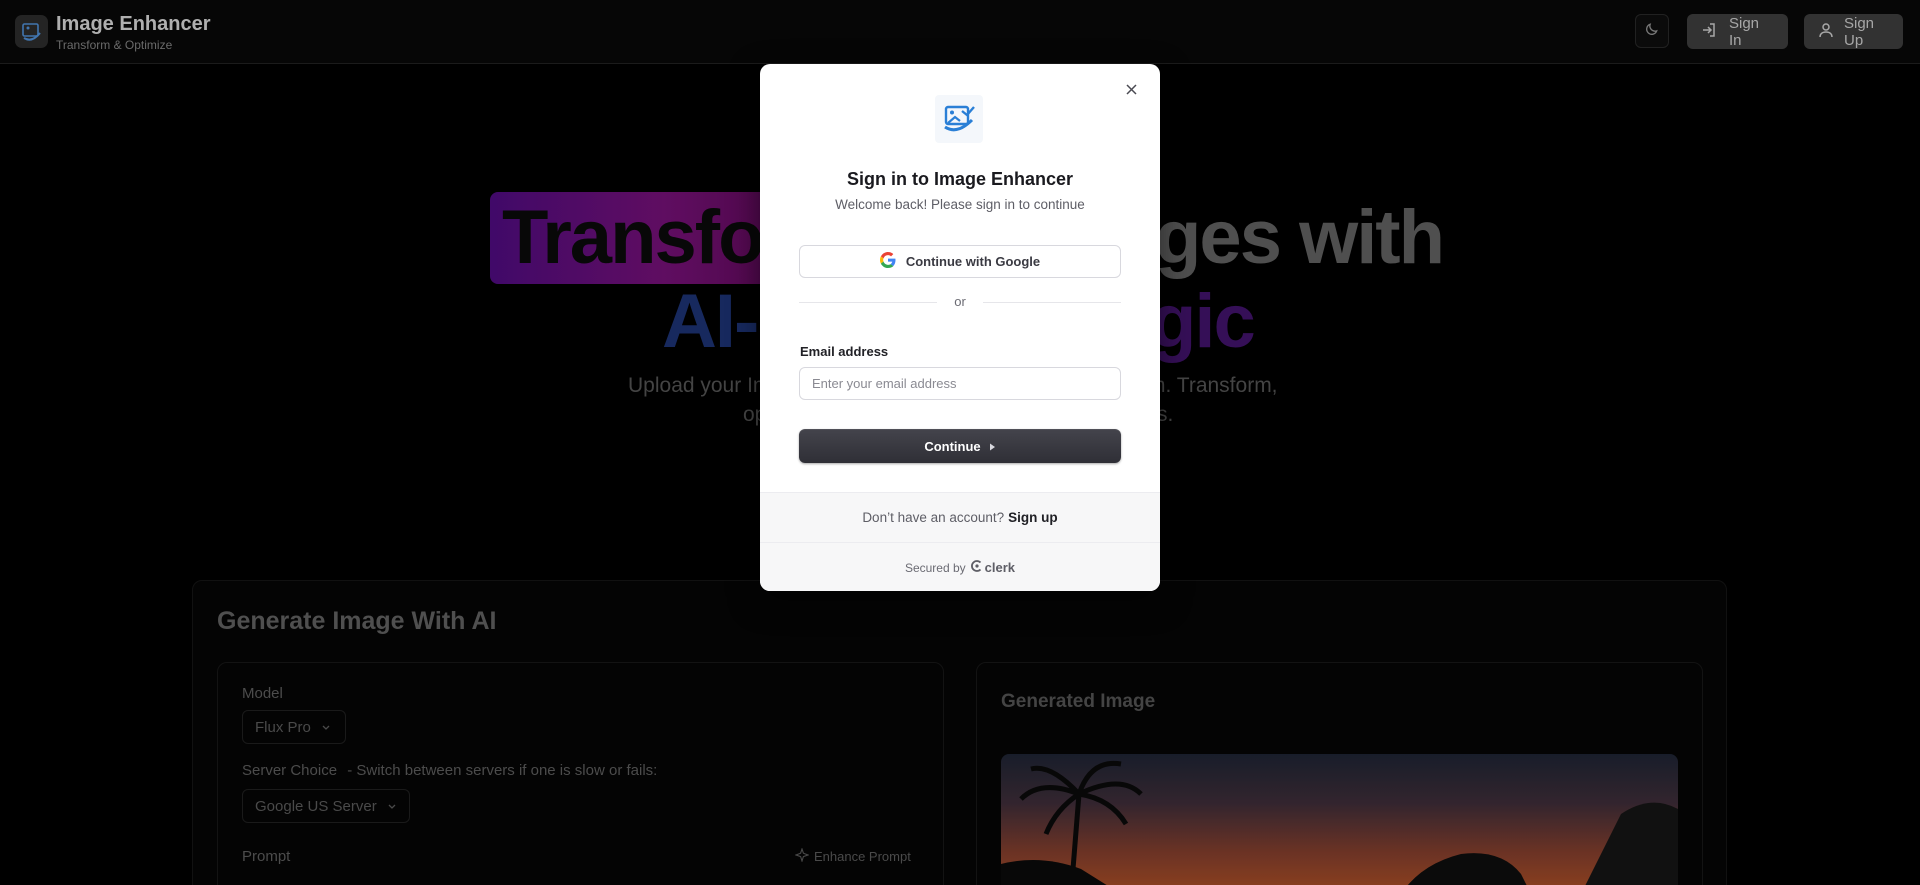  I want to click on secured-by: Secured by clerk, so click(960, 567).